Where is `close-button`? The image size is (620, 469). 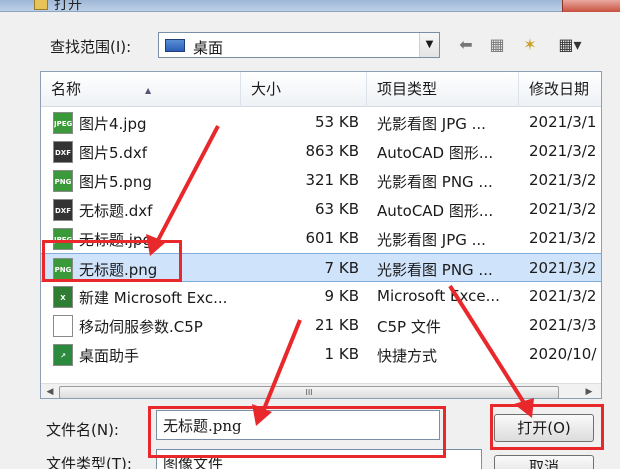
close-button is located at coordinates (591, 6).